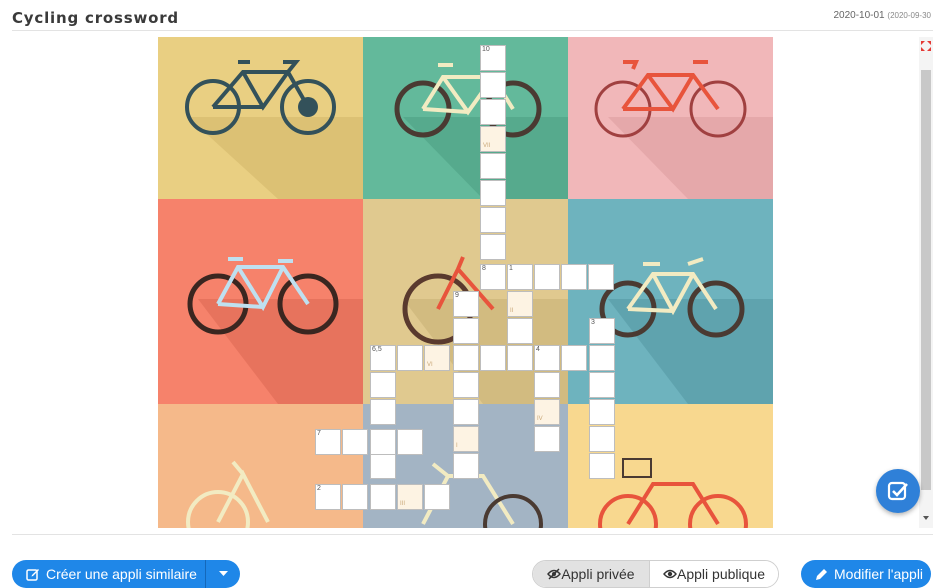 The image size is (933, 588). Describe the element at coordinates (554, 574) in the screenshot. I see `eye-slash-icon` at that location.